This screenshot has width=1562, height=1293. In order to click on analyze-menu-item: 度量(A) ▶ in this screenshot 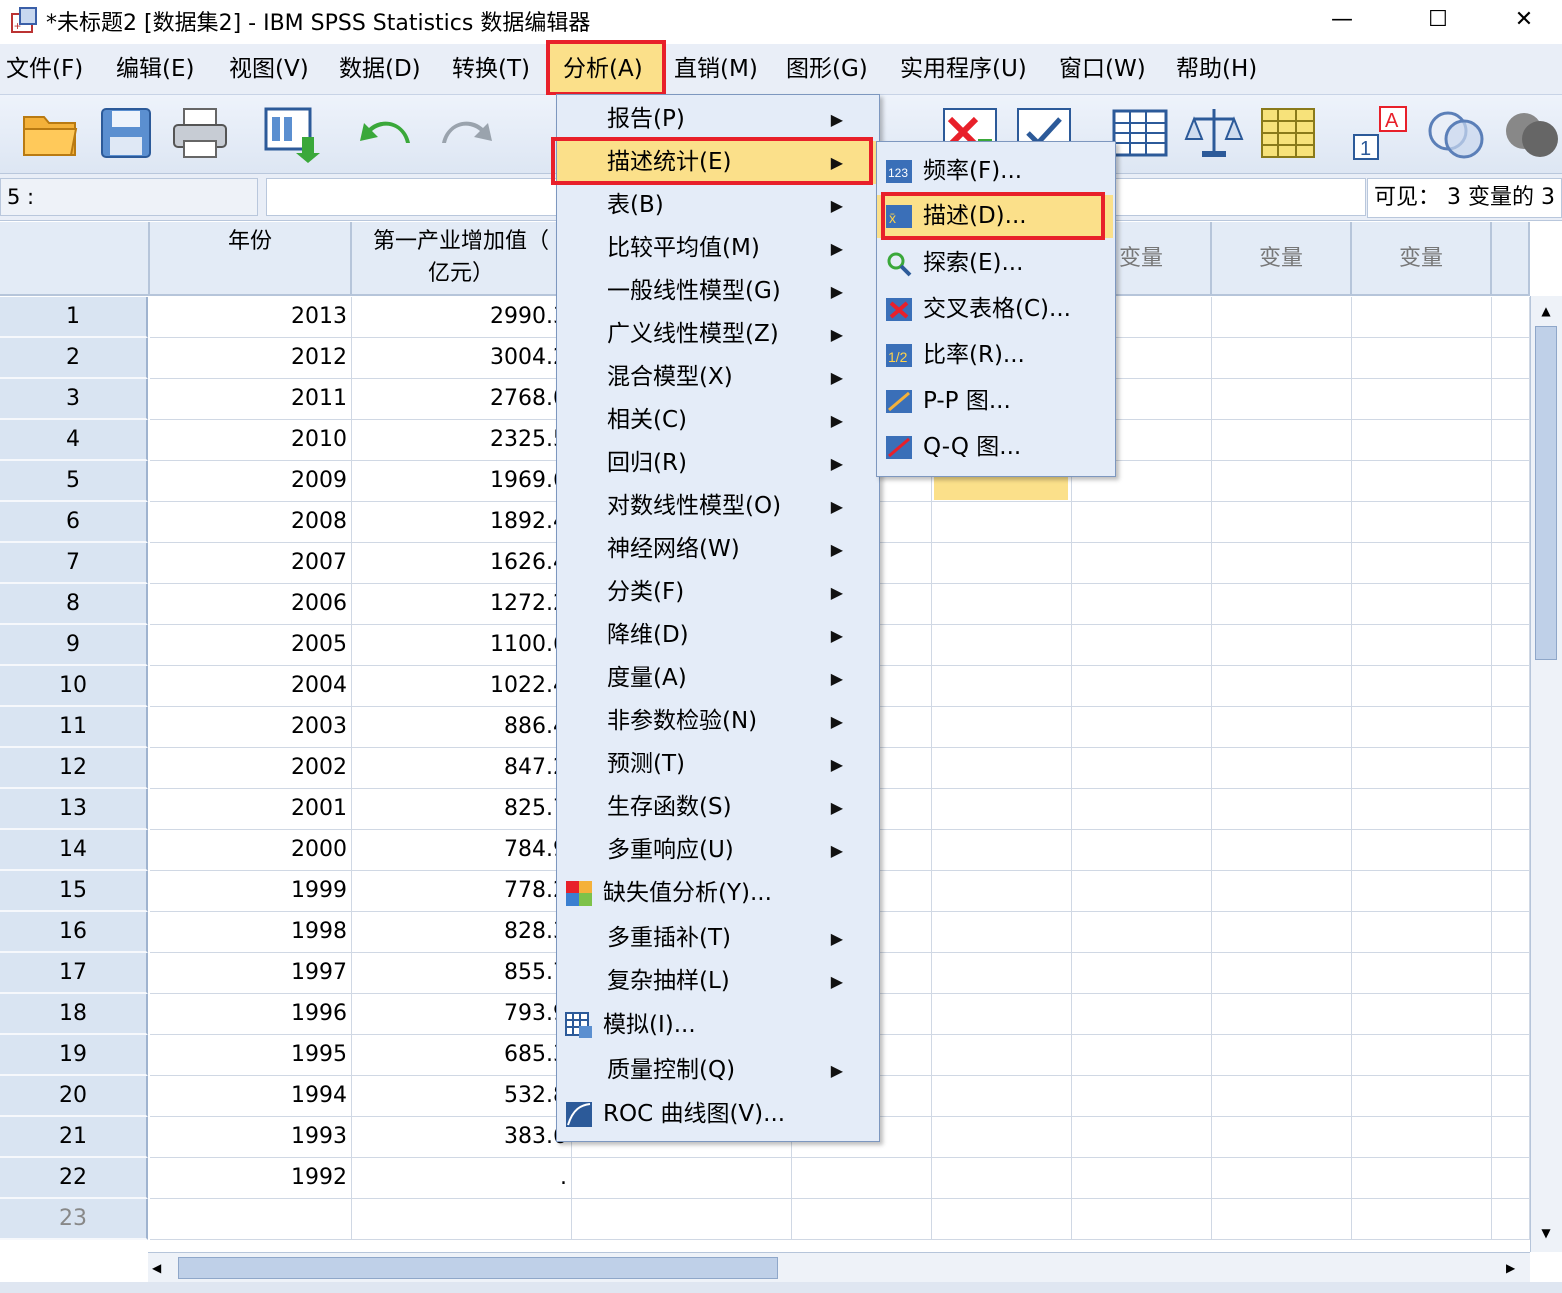, I will do `click(717, 678)`.